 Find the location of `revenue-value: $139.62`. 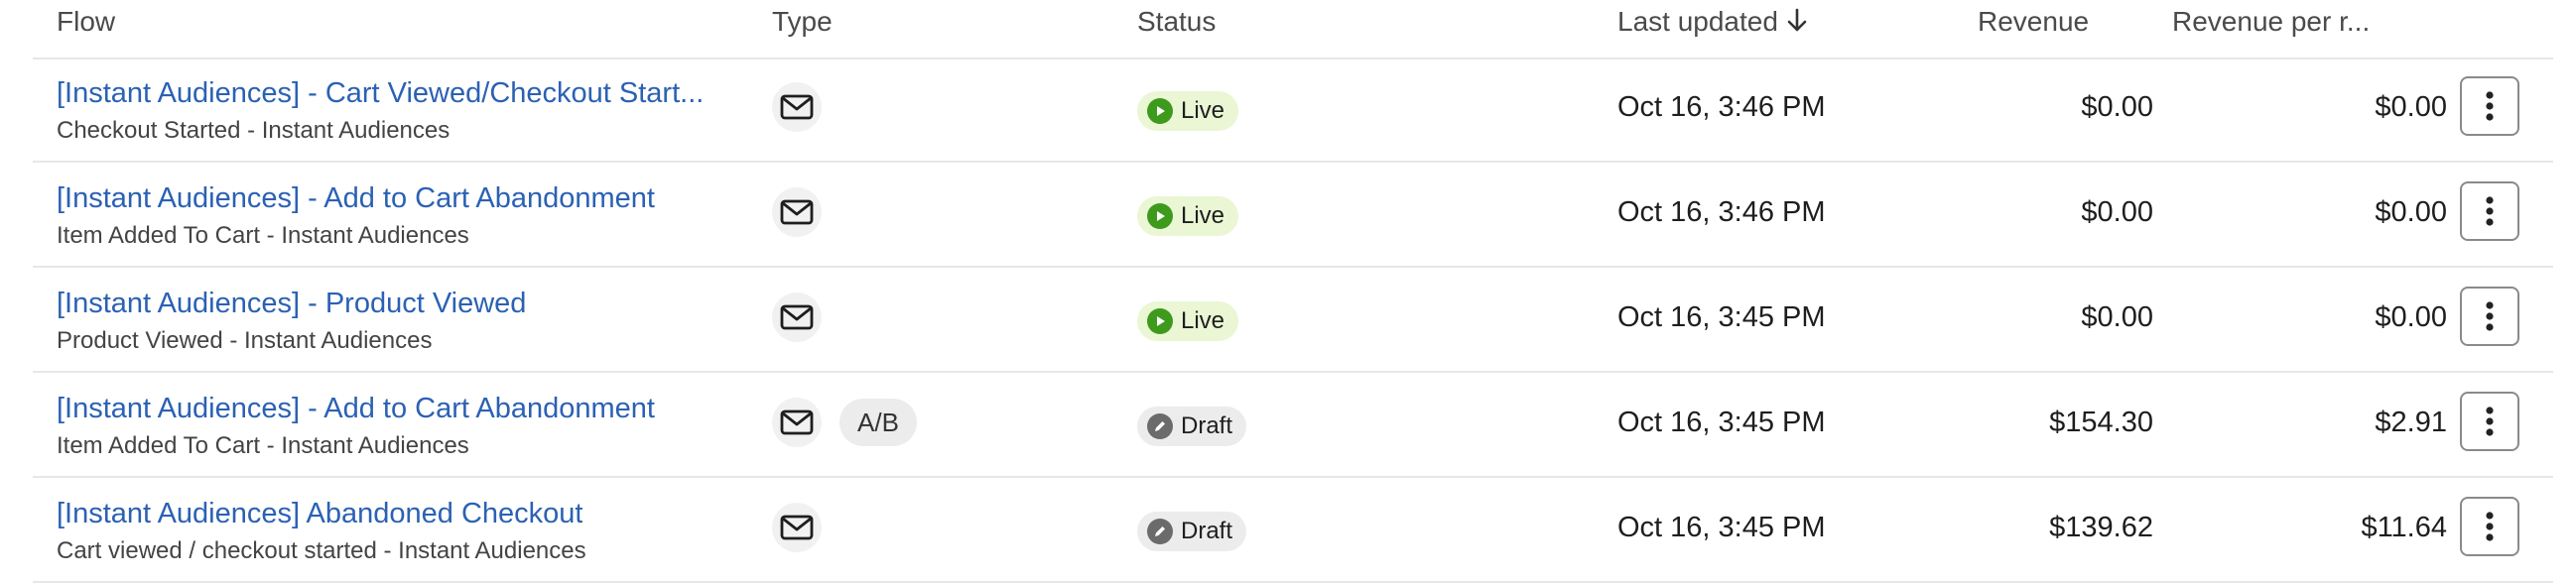

revenue-value: $139.62 is located at coordinates (2101, 527).